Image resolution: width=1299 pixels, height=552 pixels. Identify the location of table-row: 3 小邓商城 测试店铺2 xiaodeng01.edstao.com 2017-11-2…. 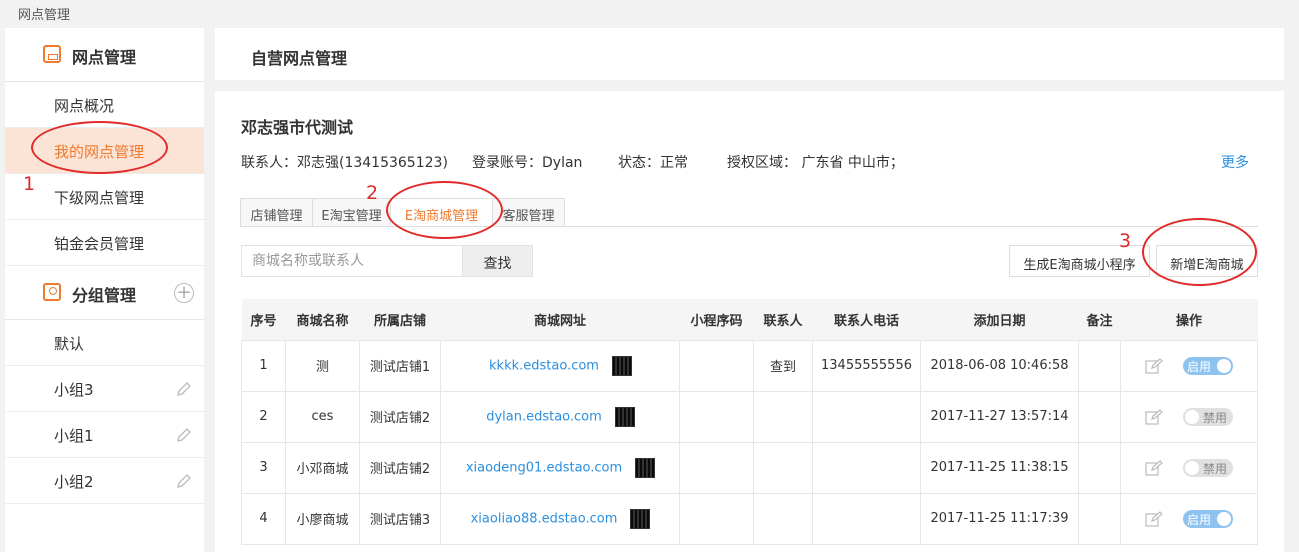
(749, 467).